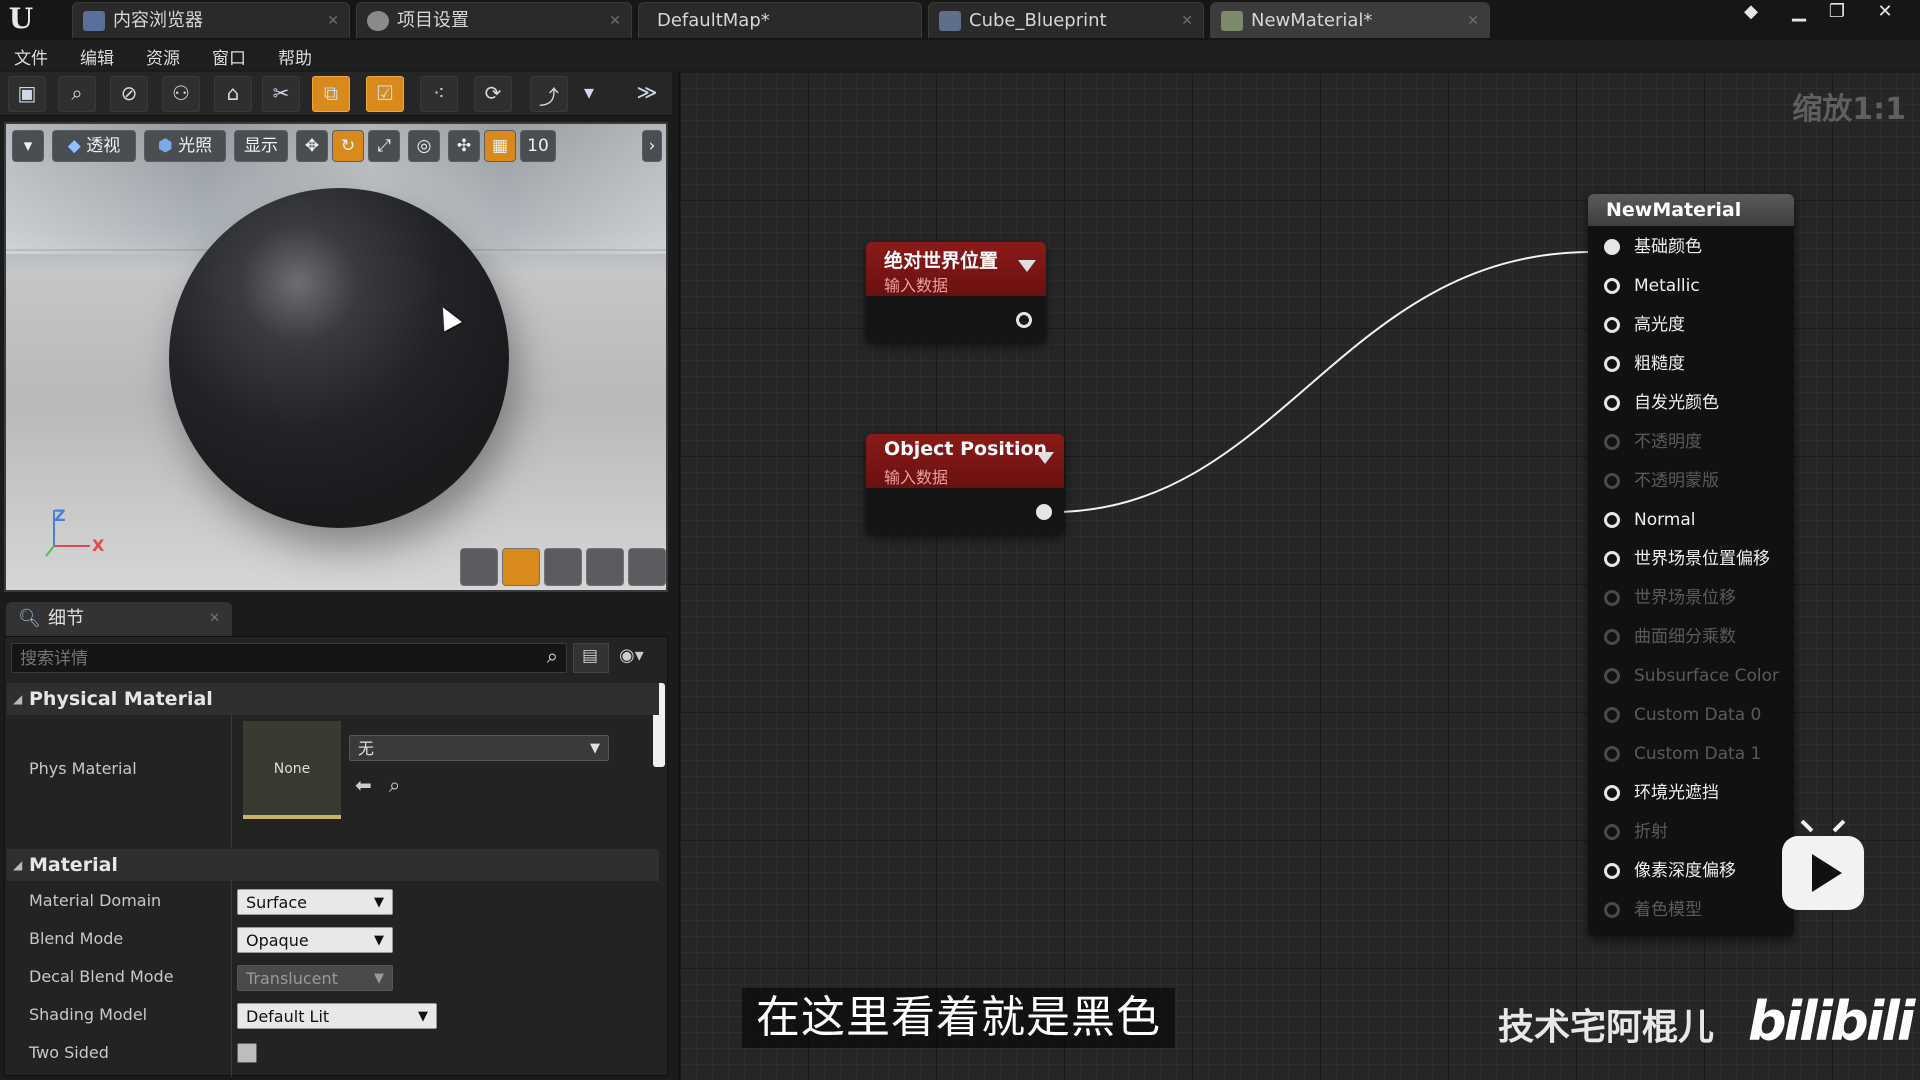  I want to click on perspective-button: ◆ 透视, so click(94, 146).